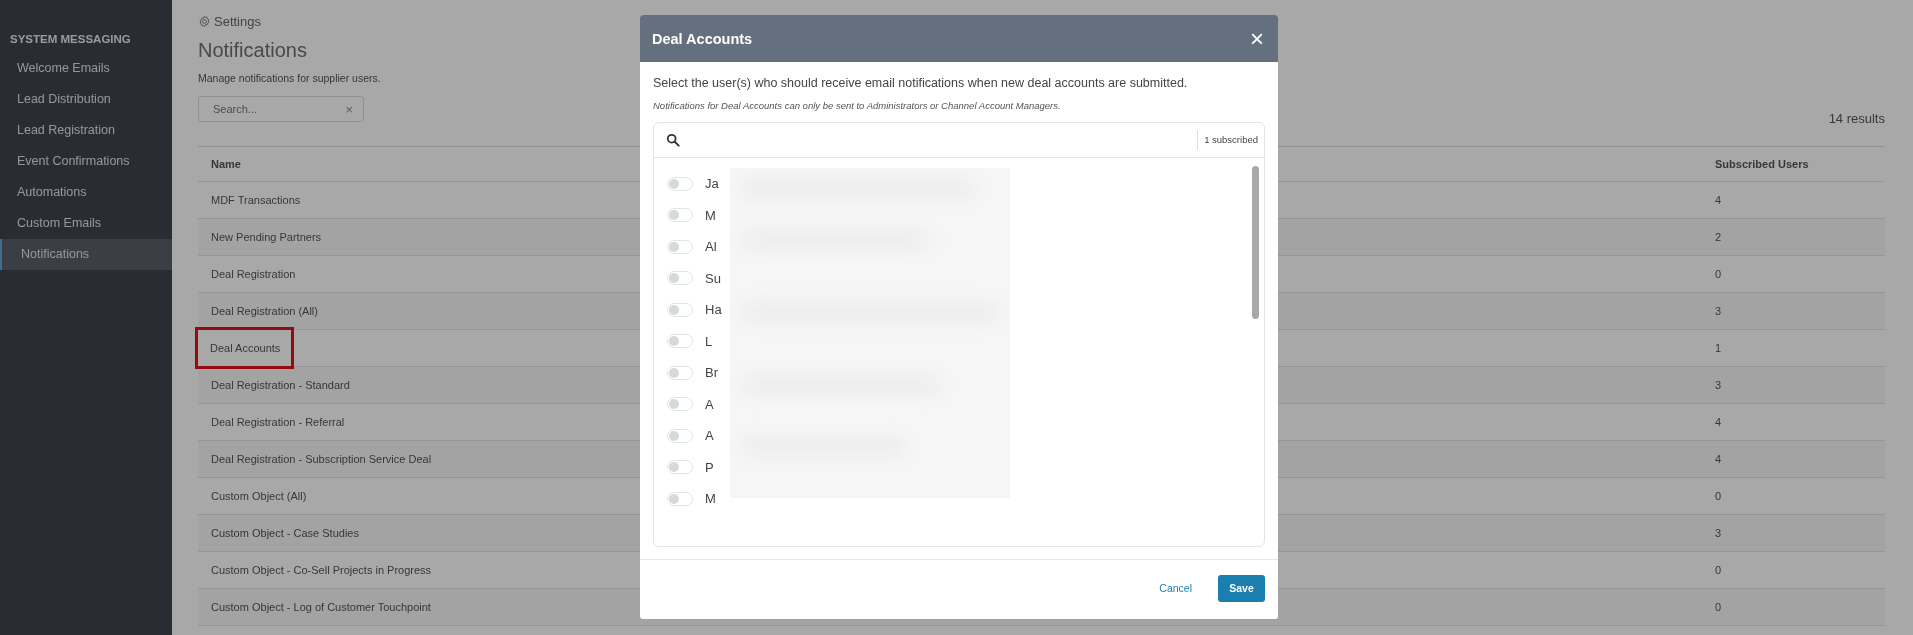  Describe the element at coordinates (70, 40) in the screenshot. I see `sidebar-heading: SYSTEM MESSAGING` at that location.